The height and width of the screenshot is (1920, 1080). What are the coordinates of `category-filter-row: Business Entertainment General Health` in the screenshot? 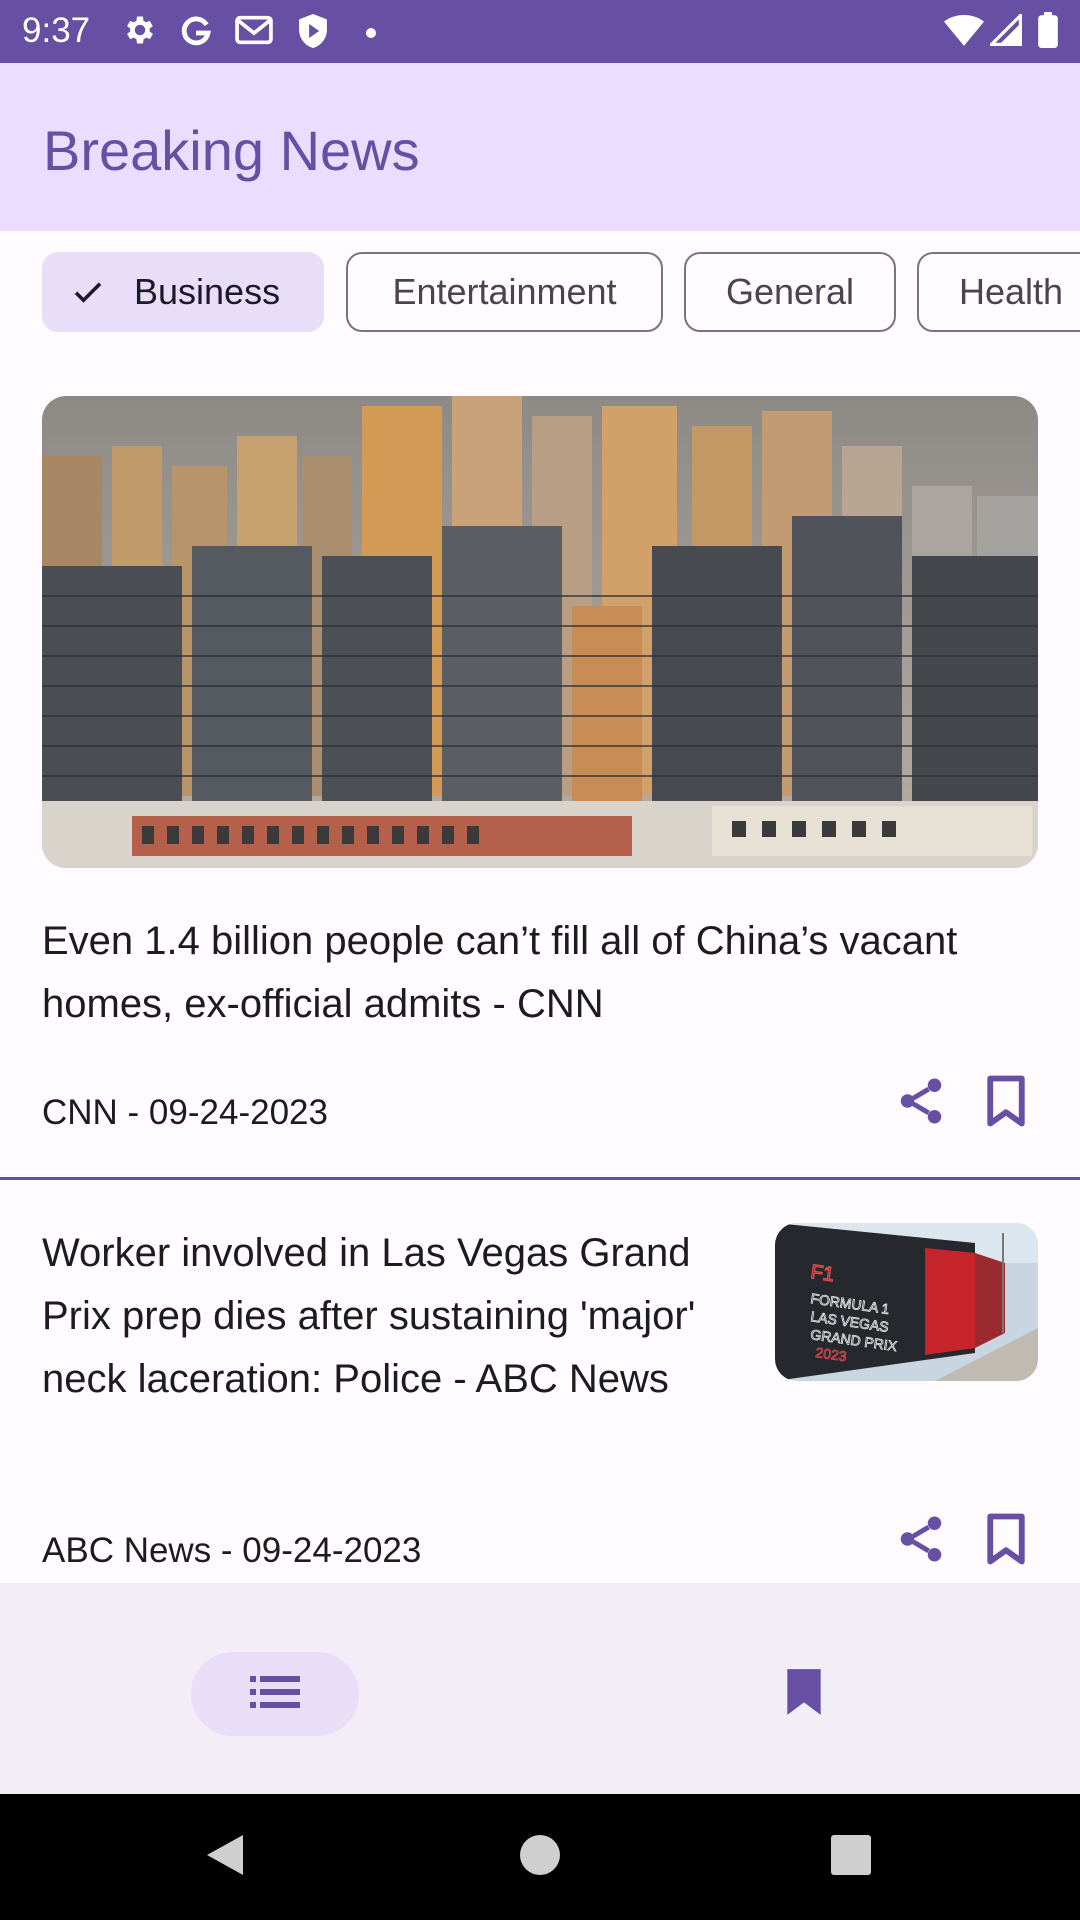 It's located at (540, 294).